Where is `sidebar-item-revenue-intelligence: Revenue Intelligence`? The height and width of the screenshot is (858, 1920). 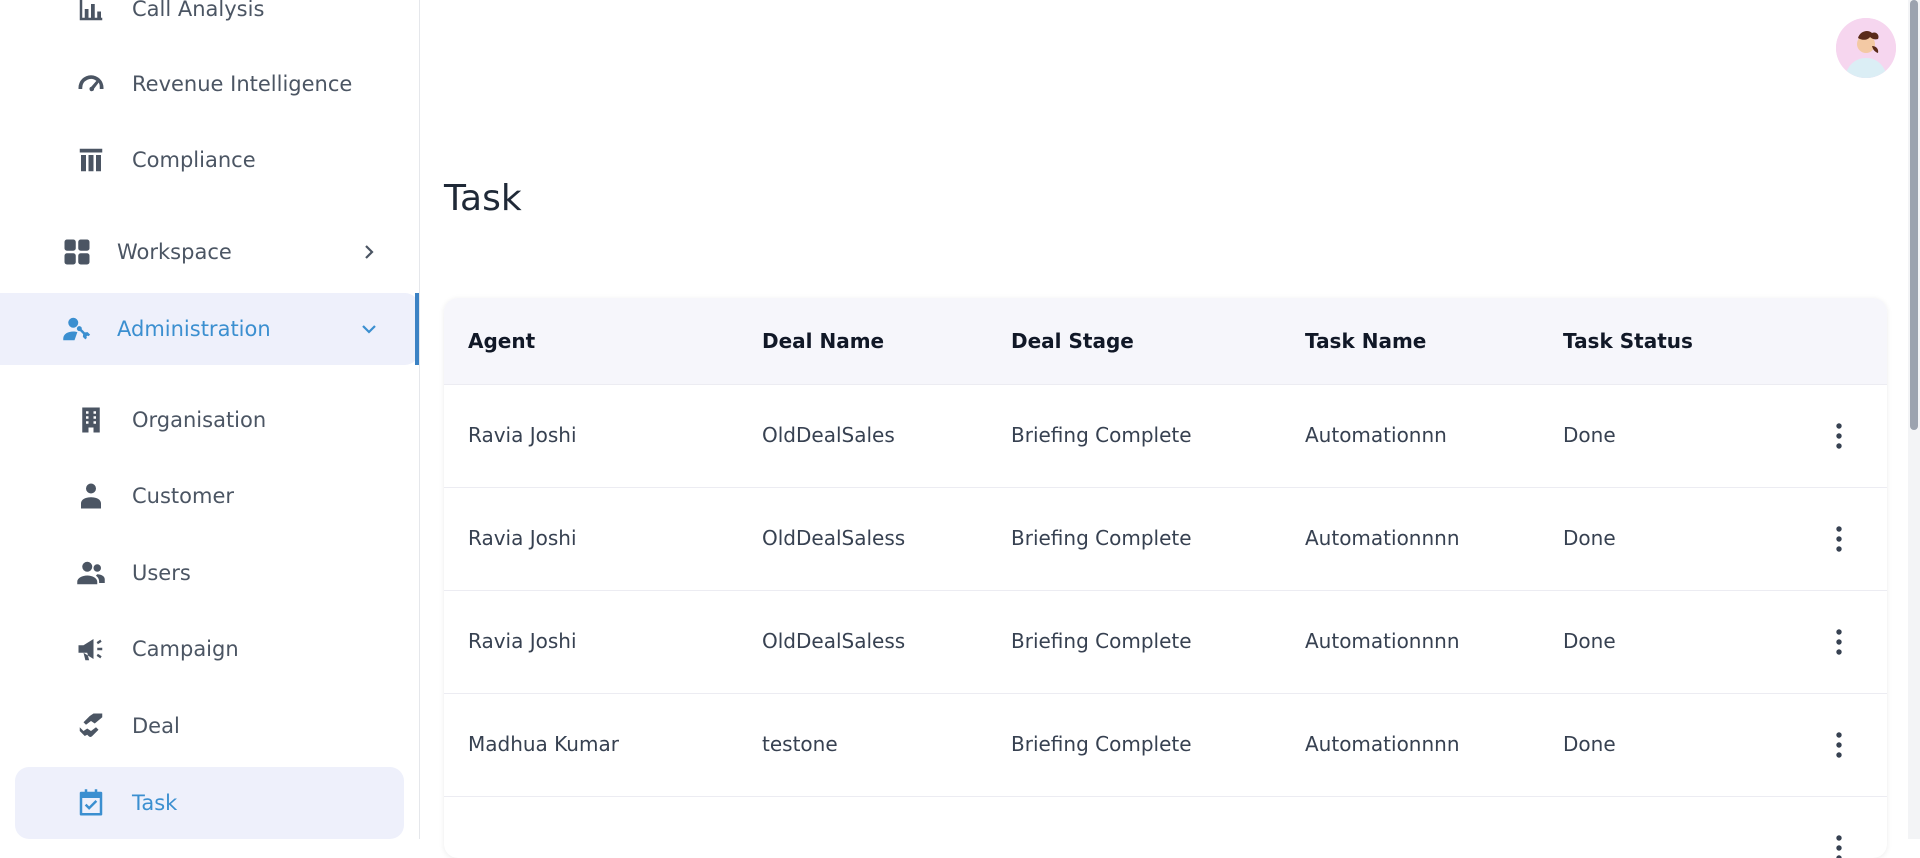 sidebar-item-revenue-intelligence: Revenue Intelligence is located at coordinates (209, 84).